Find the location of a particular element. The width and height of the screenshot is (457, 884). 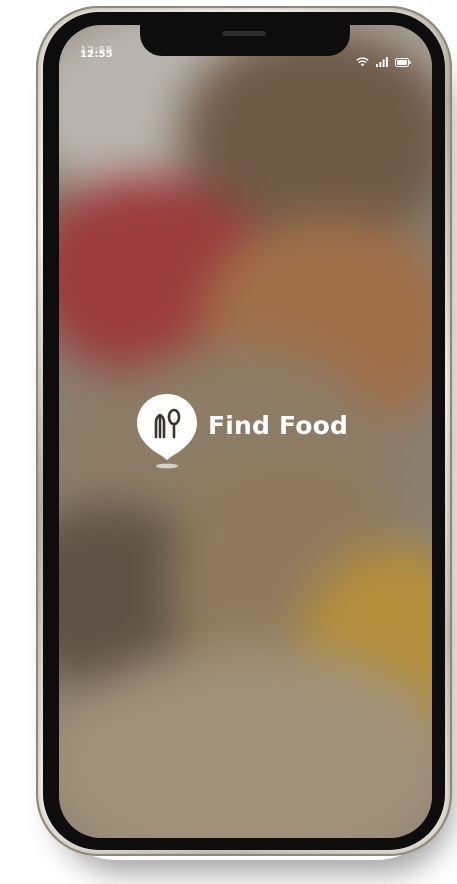

app-name: Find Food is located at coordinates (278, 425).